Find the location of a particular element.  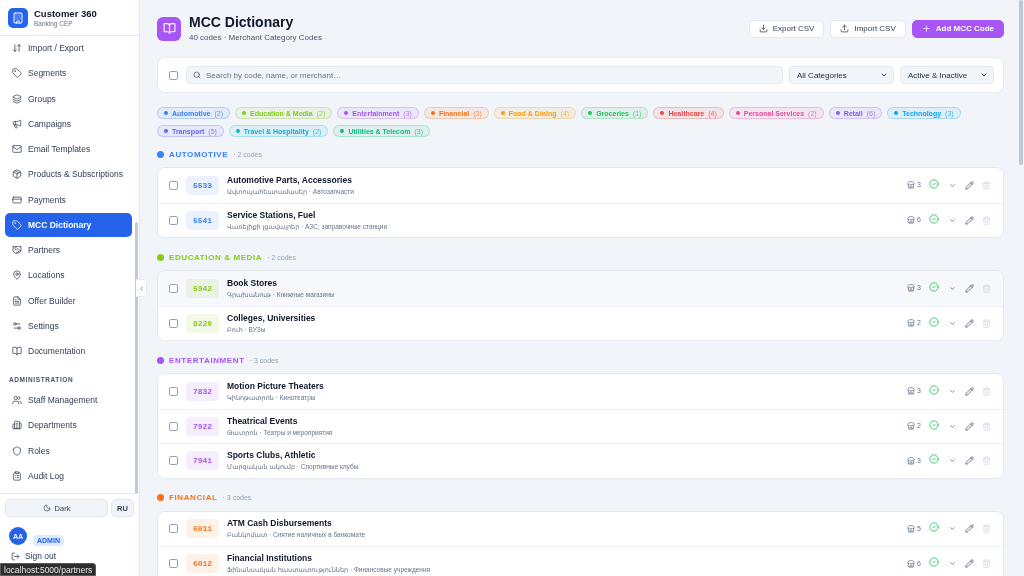

category-heading: ENTERTAINMENT is located at coordinates (207, 360).